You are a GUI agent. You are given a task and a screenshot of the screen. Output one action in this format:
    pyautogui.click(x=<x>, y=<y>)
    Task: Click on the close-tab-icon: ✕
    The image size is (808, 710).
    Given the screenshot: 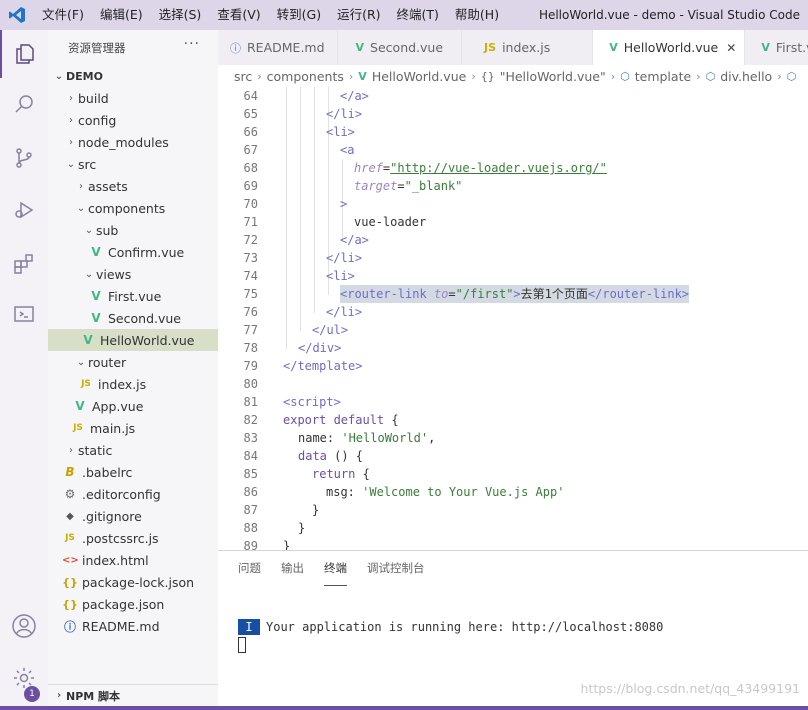 What is the action you would take?
    pyautogui.click(x=731, y=48)
    